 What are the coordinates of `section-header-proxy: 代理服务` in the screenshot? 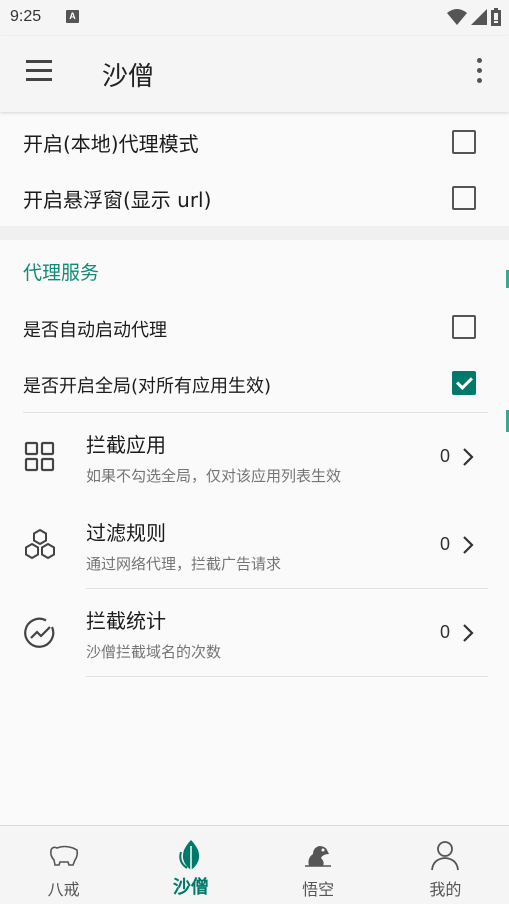 It's located at (61, 273).